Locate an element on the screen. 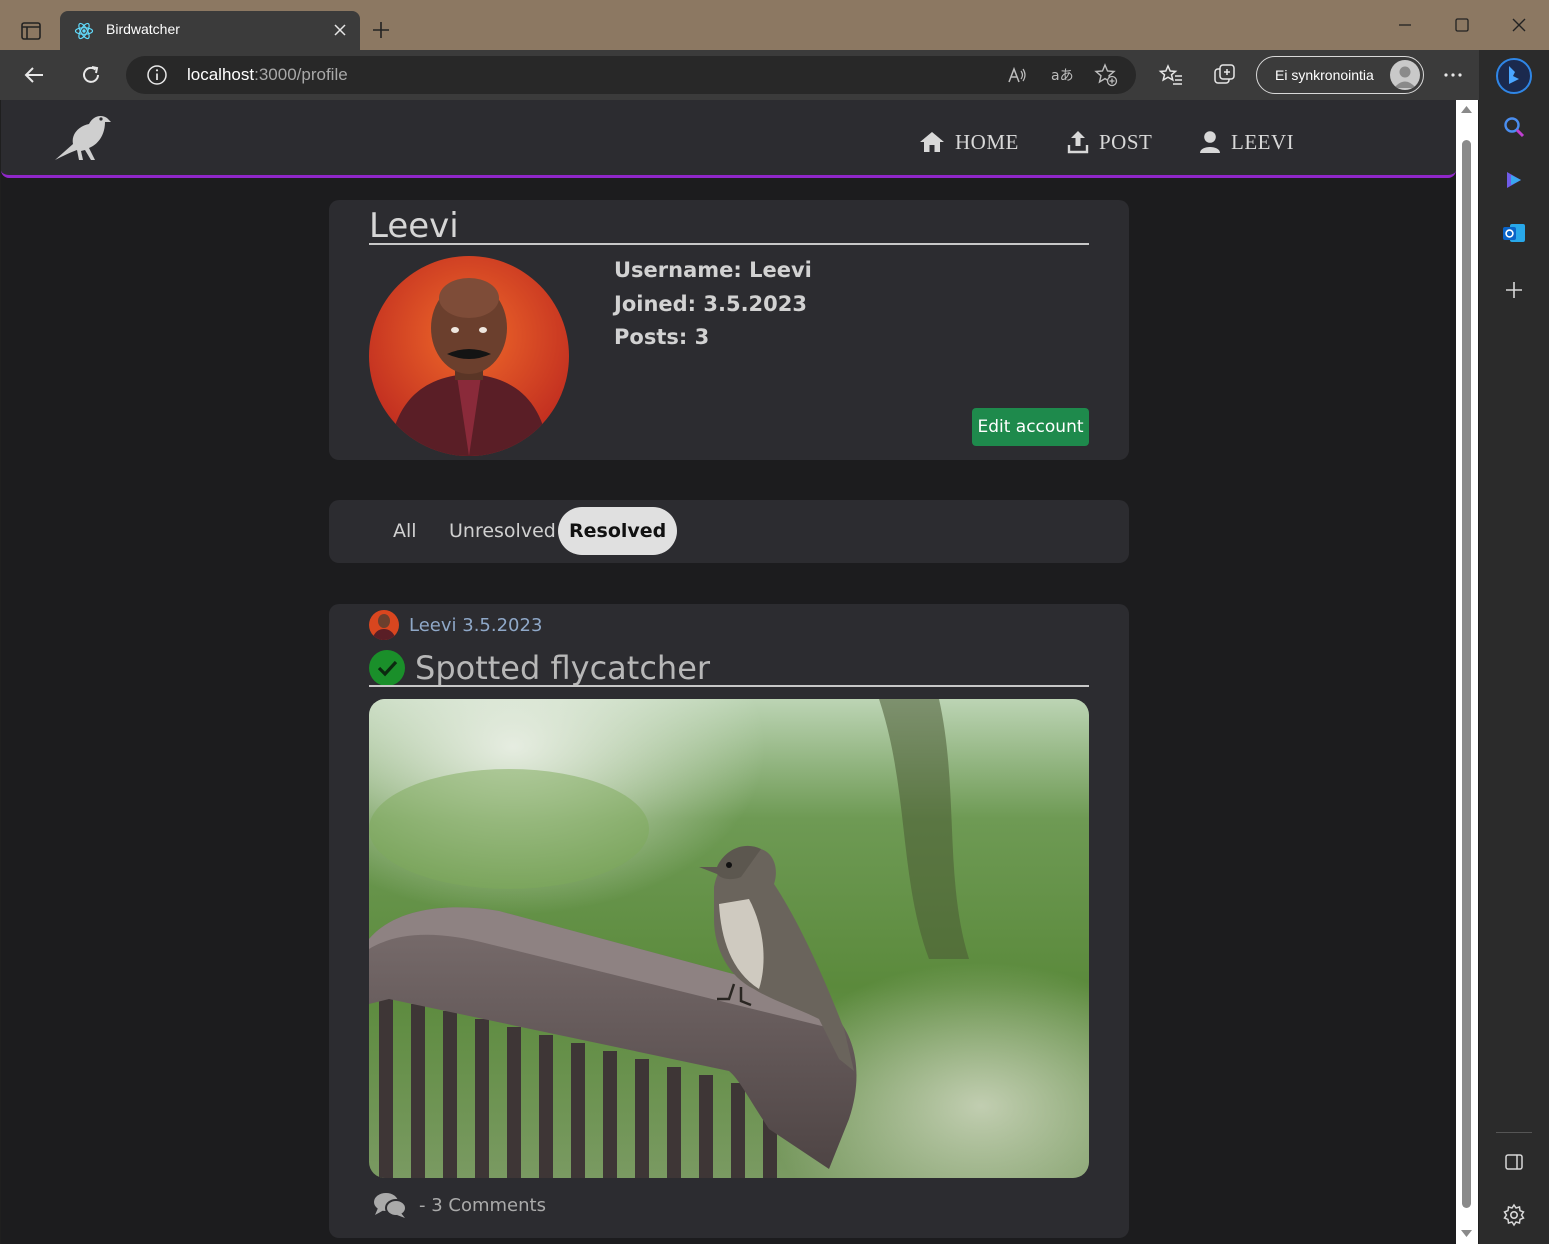 The width and height of the screenshot is (1549, 1244). minimize-icon is located at coordinates (1405, 25).